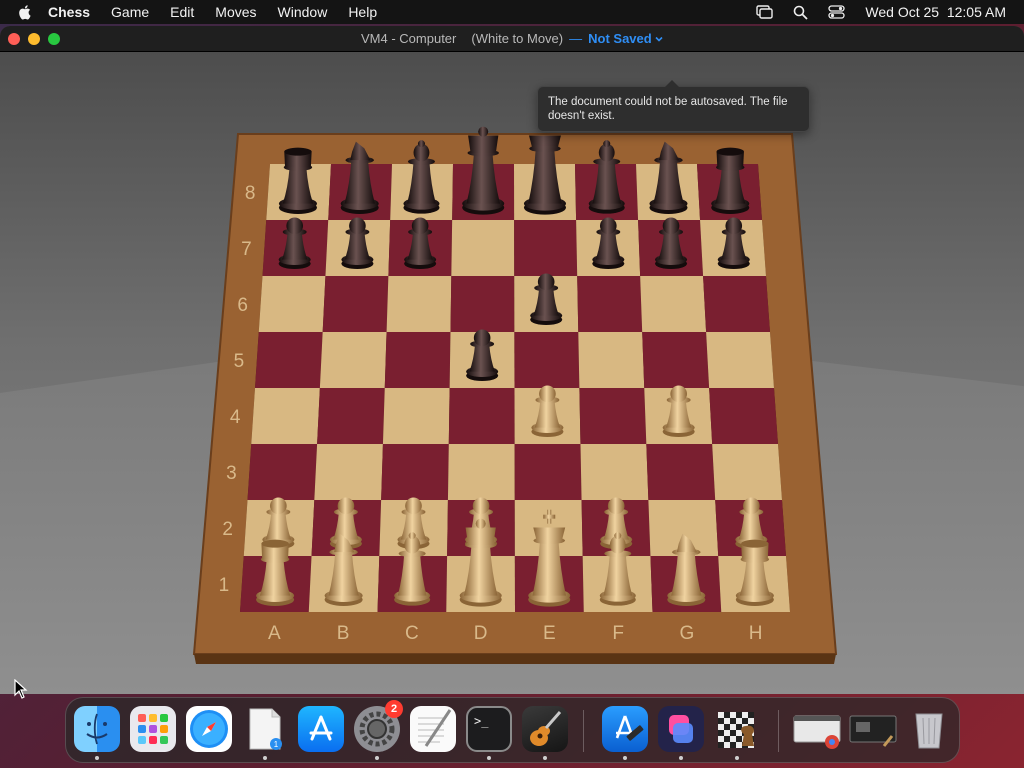 This screenshot has height=768, width=1024. What do you see at coordinates (289, 360) in the screenshot?
I see `square-a5` at bounding box center [289, 360].